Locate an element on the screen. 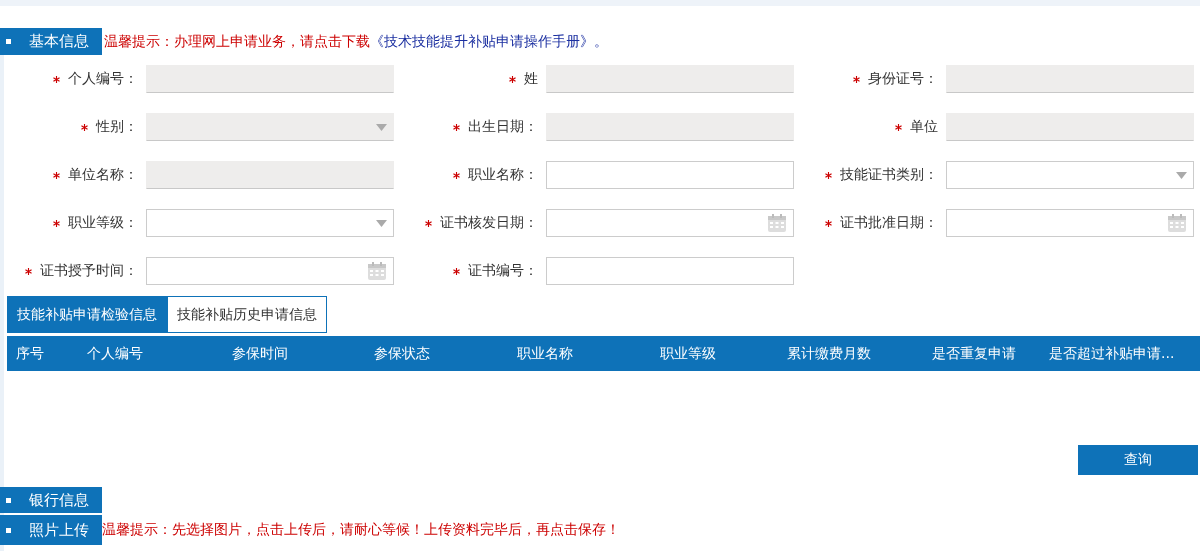 Image resolution: width=1200 pixels, height=551 pixels. field-label: 姓 is located at coordinates (531, 79).